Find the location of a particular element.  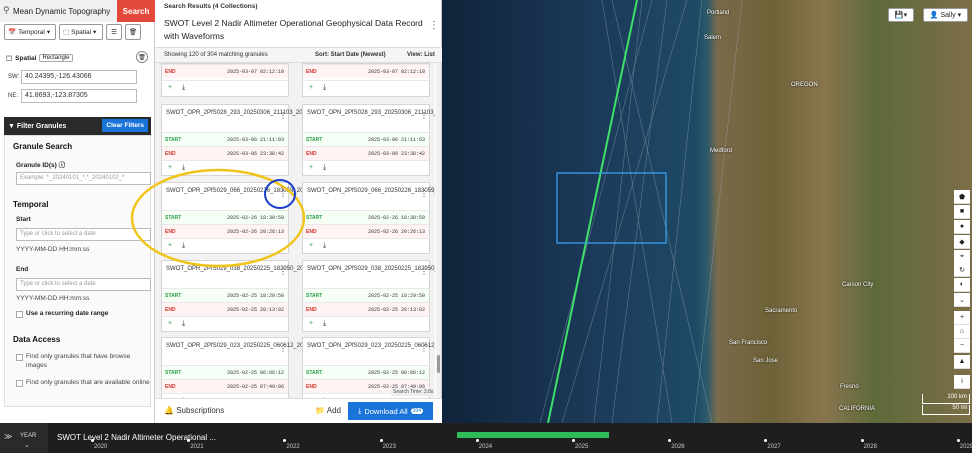

layers-icon: ◐ is located at coordinates (962, 285).